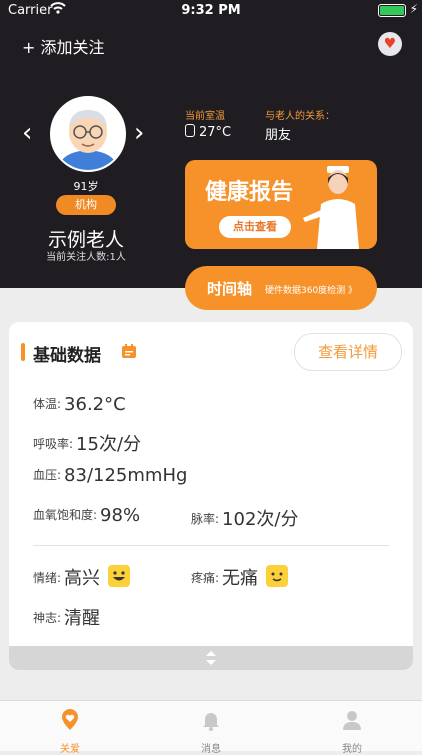 The image size is (422, 755). Describe the element at coordinates (67, 356) in the screenshot. I see `basic-data-title: 基础数据` at that location.